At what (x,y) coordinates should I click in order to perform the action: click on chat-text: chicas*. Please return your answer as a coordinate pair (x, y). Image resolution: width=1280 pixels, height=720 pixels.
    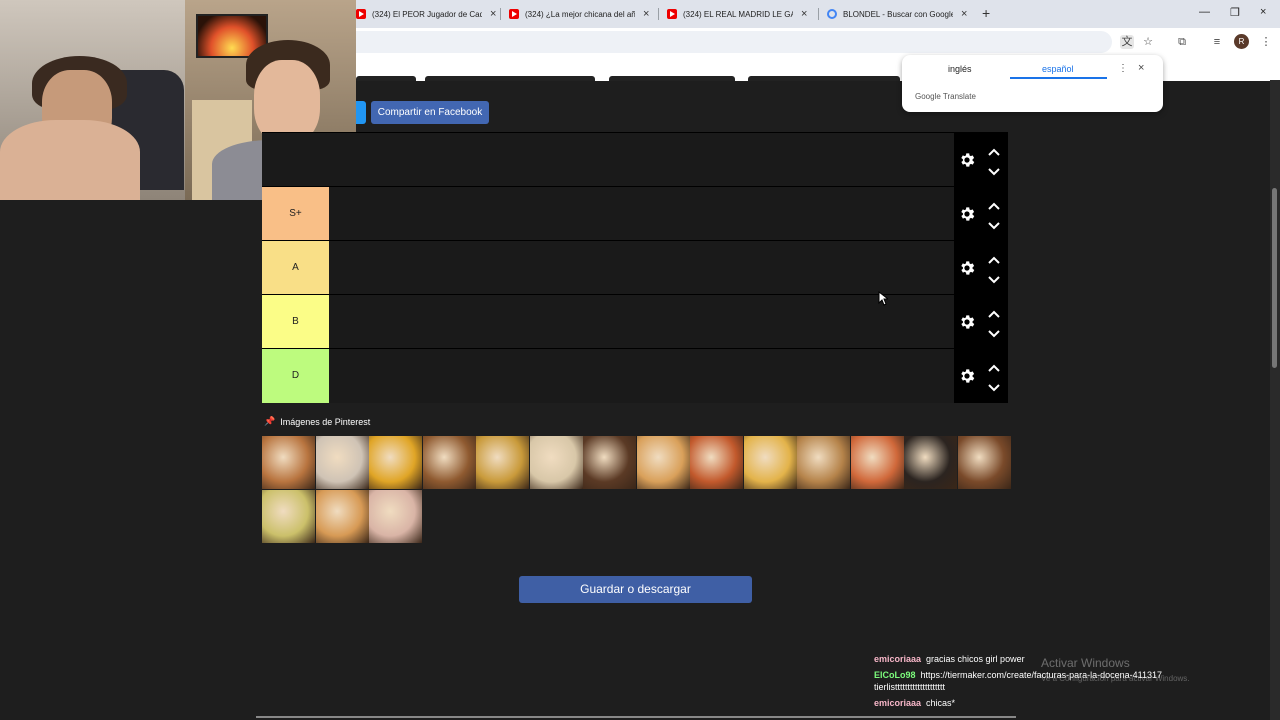
    Looking at the image, I should click on (941, 703).